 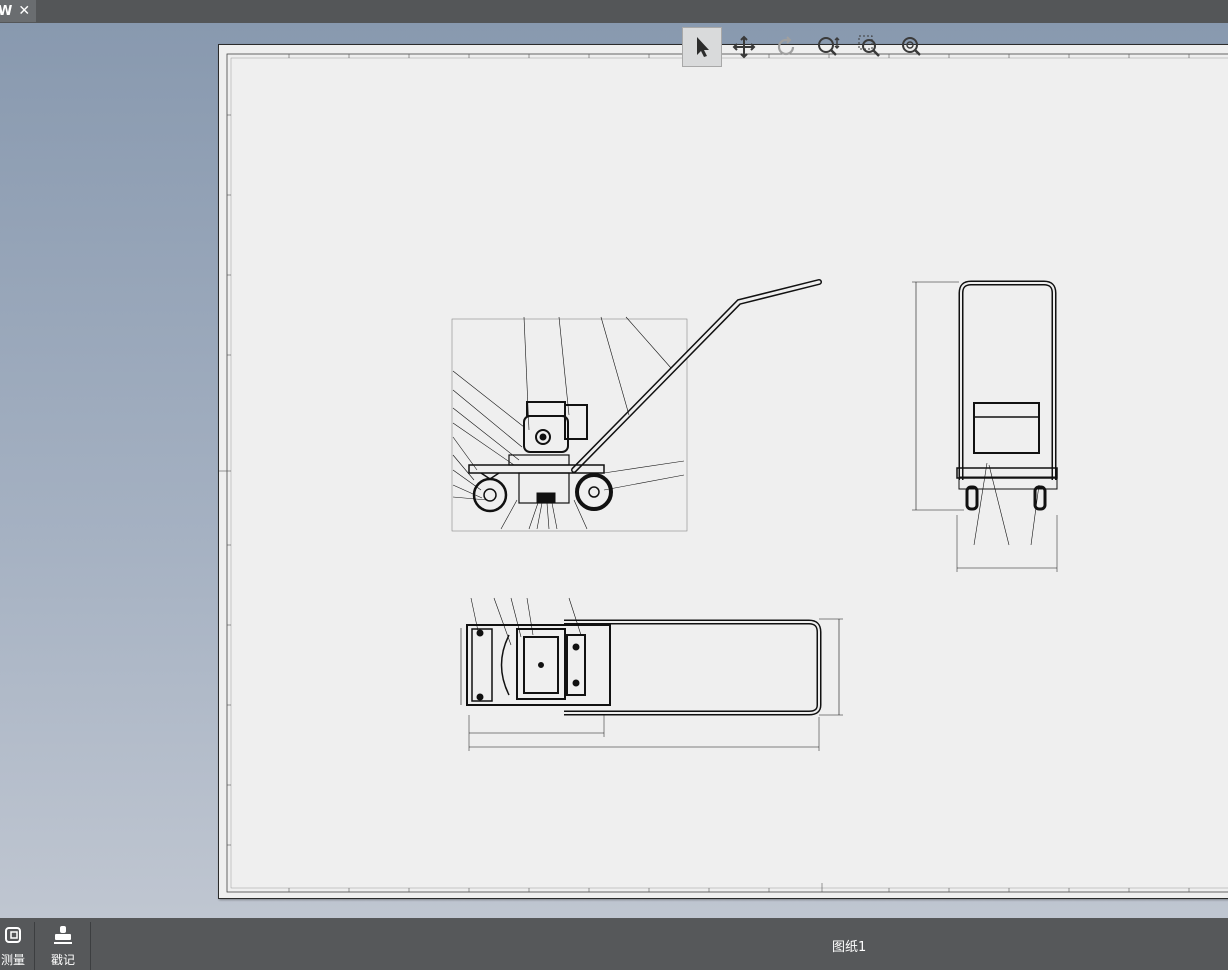 I want to click on rotate-icon, so click(x=786, y=46).